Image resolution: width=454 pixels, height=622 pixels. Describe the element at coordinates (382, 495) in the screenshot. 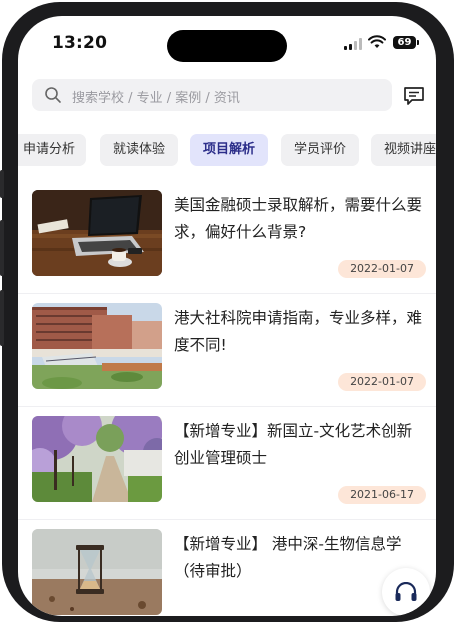

I see `article-date-badge: 2021-06-17` at that location.